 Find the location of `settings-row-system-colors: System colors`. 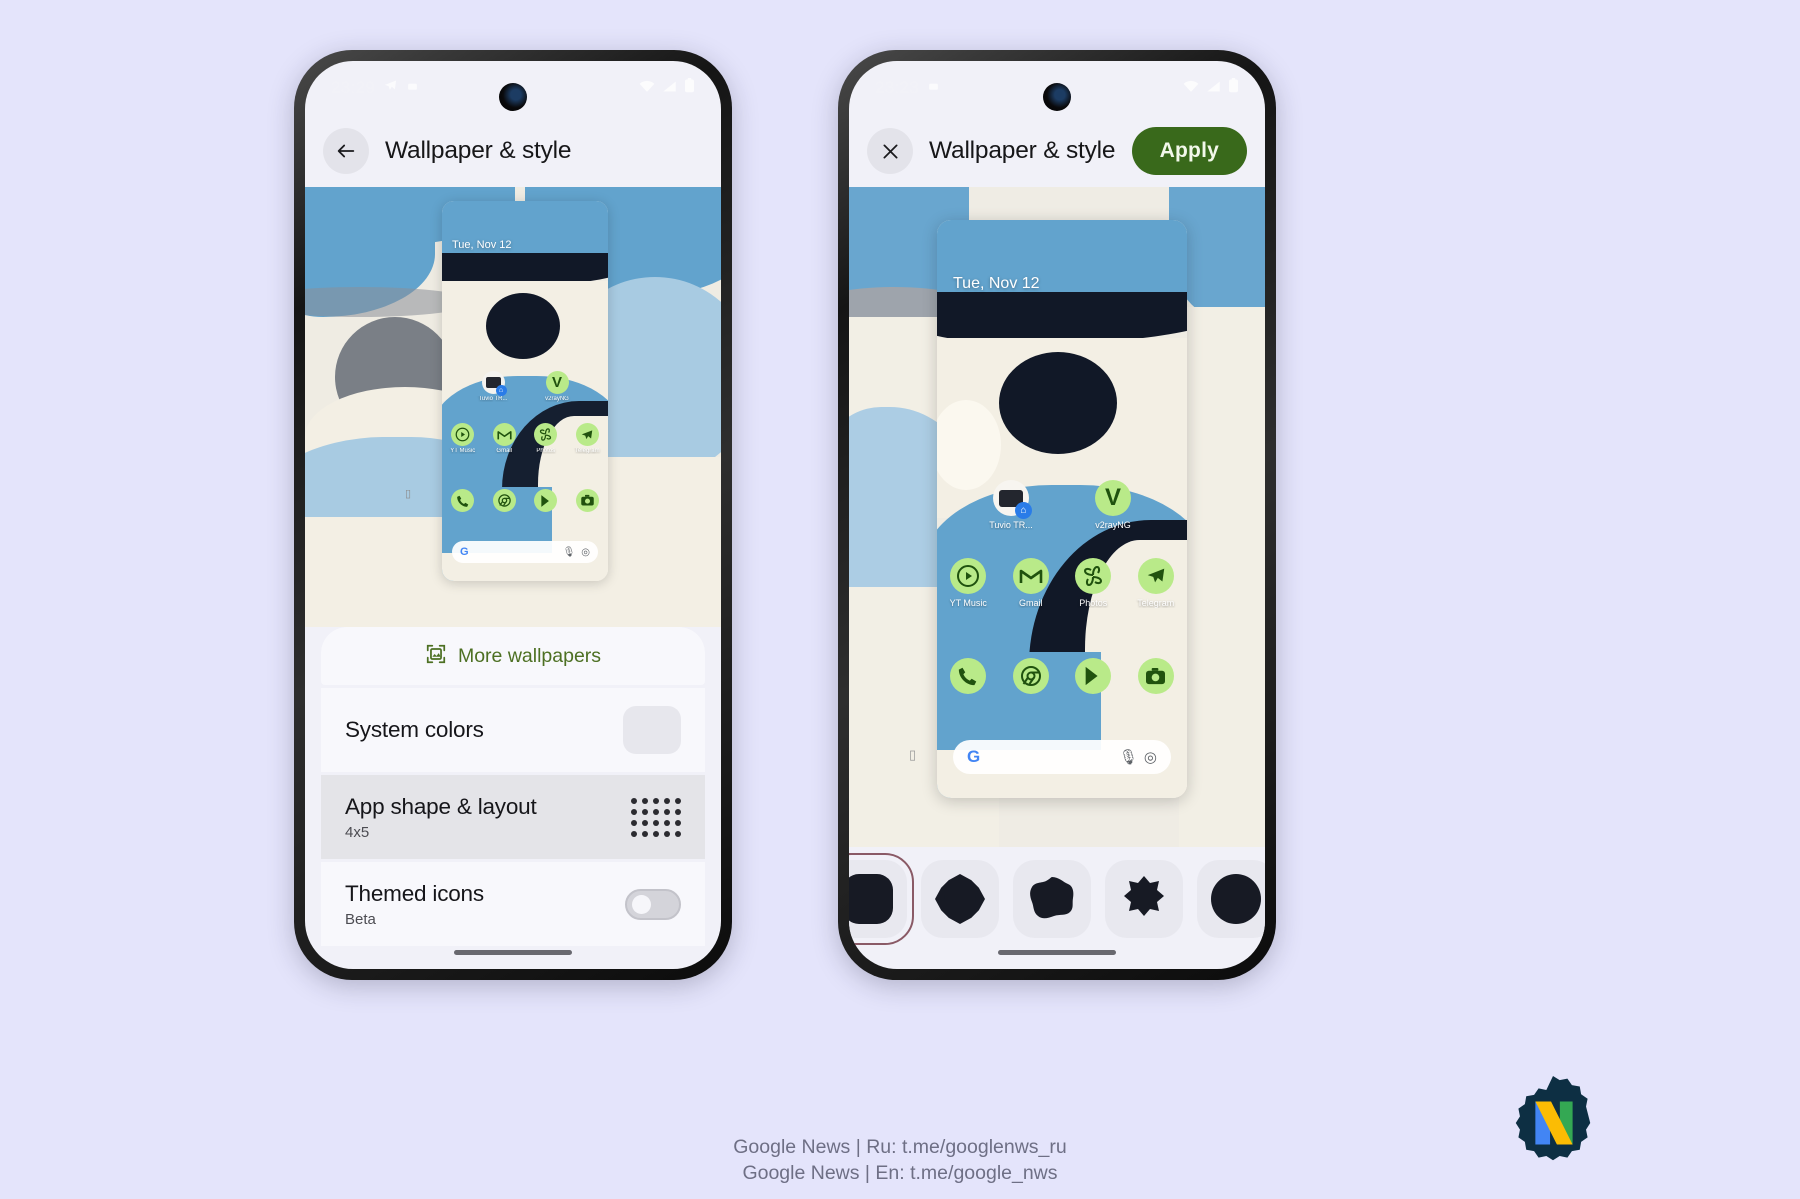

settings-row-system-colors: System colors is located at coordinates (513, 730).